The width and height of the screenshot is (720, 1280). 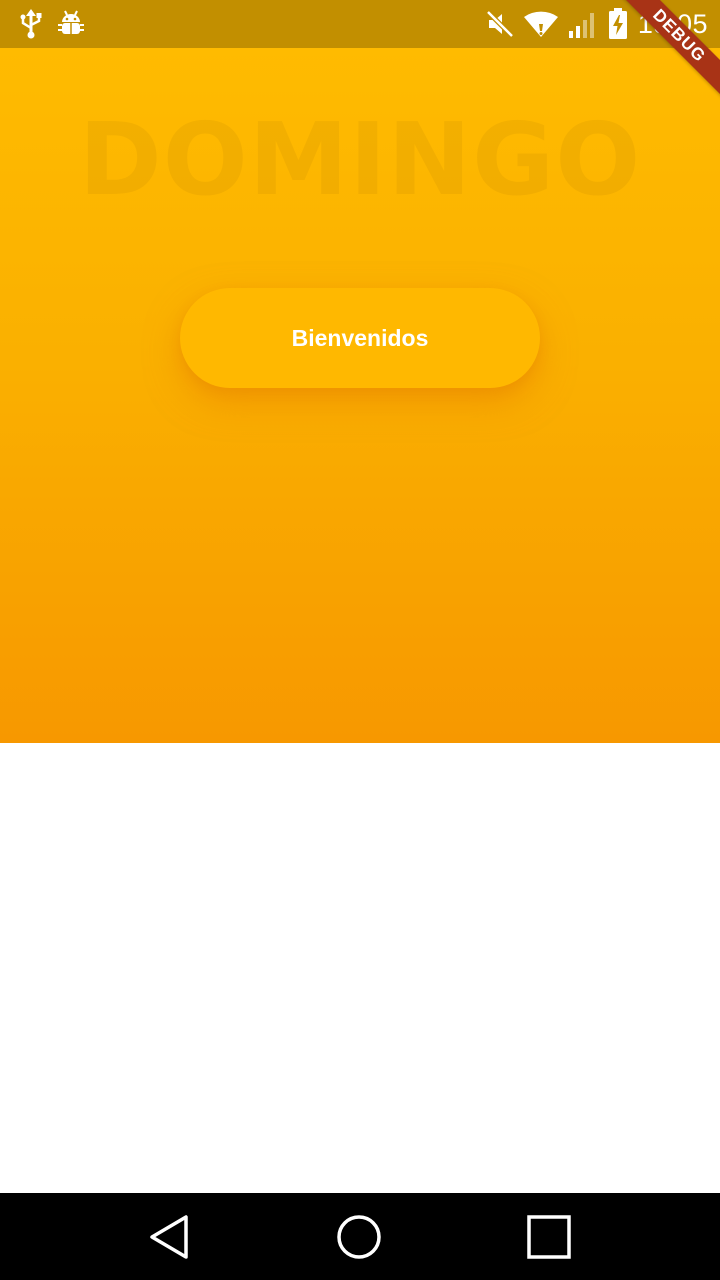 I want to click on status-right-icons: 18:05, so click(x=597, y=24).